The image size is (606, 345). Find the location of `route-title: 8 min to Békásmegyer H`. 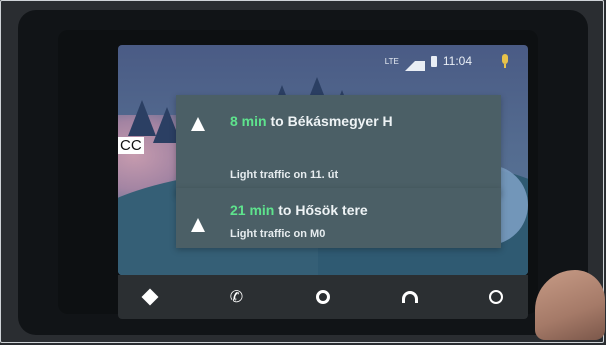

route-title: 8 min to Békásmegyer H is located at coordinates (311, 121).